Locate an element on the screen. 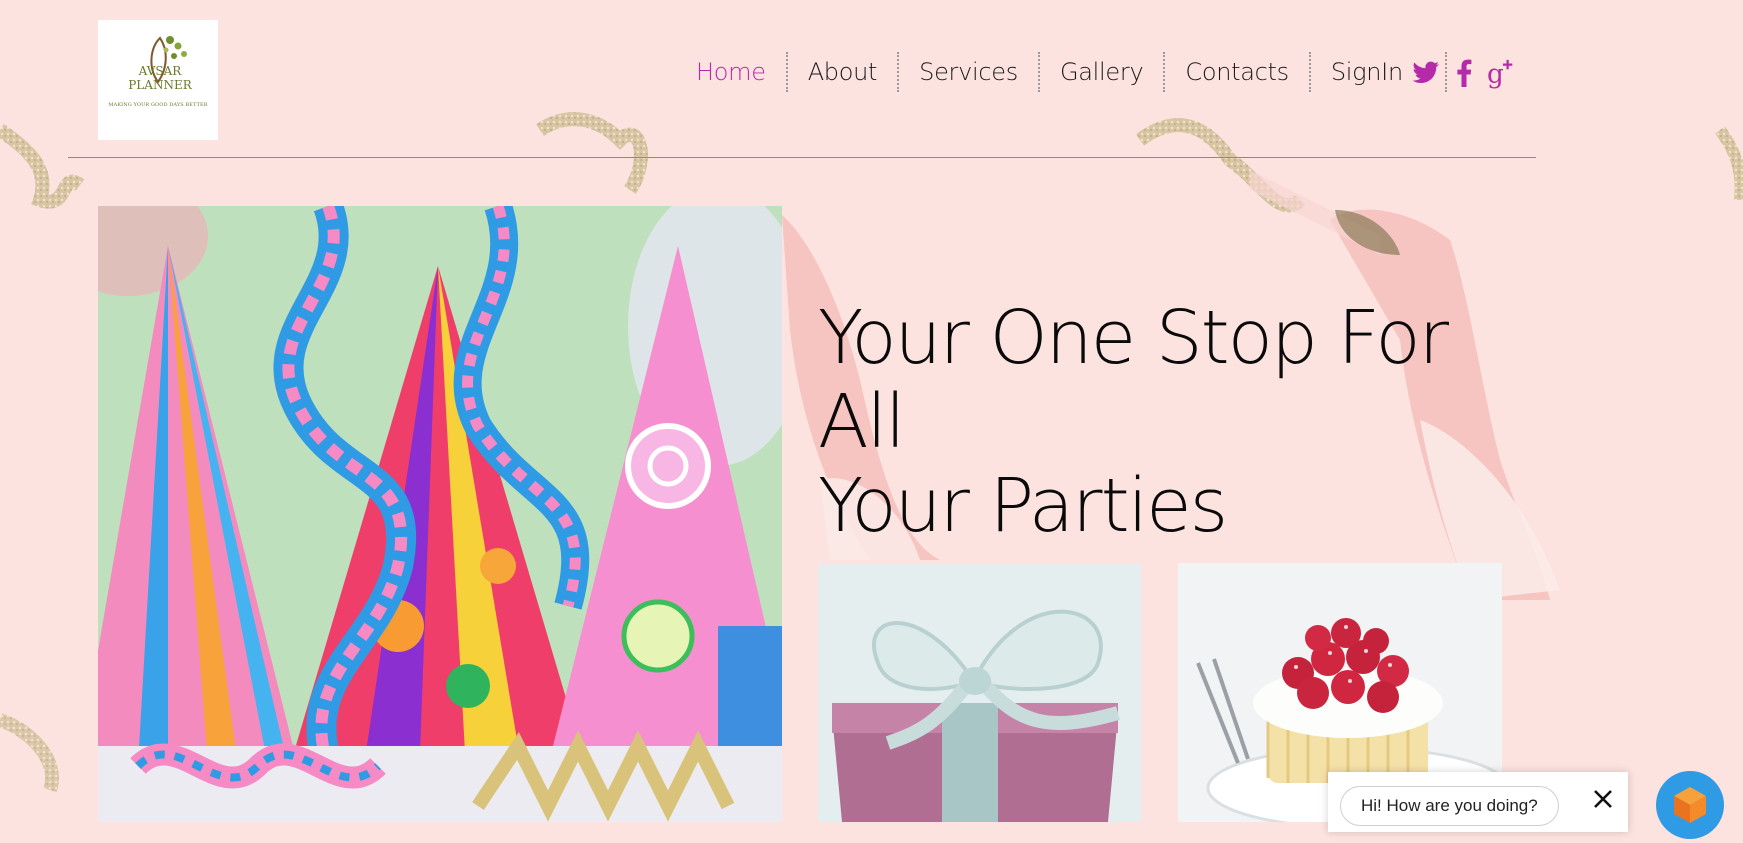 The image size is (1743, 843). nav-services: Services is located at coordinates (968, 72).